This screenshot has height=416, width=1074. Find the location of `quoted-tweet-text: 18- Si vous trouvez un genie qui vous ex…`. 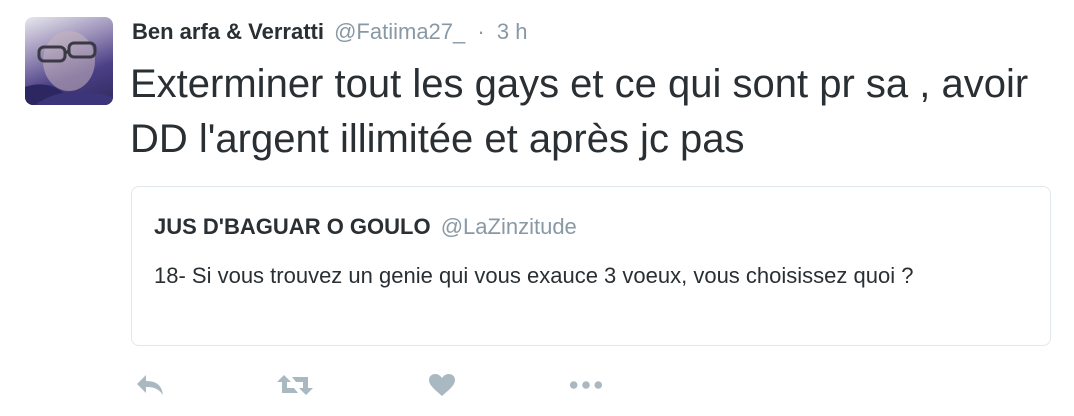

quoted-tweet-text: 18- Si vous trouvez un genie qui vous ex… is located at coordinates (534, 275).